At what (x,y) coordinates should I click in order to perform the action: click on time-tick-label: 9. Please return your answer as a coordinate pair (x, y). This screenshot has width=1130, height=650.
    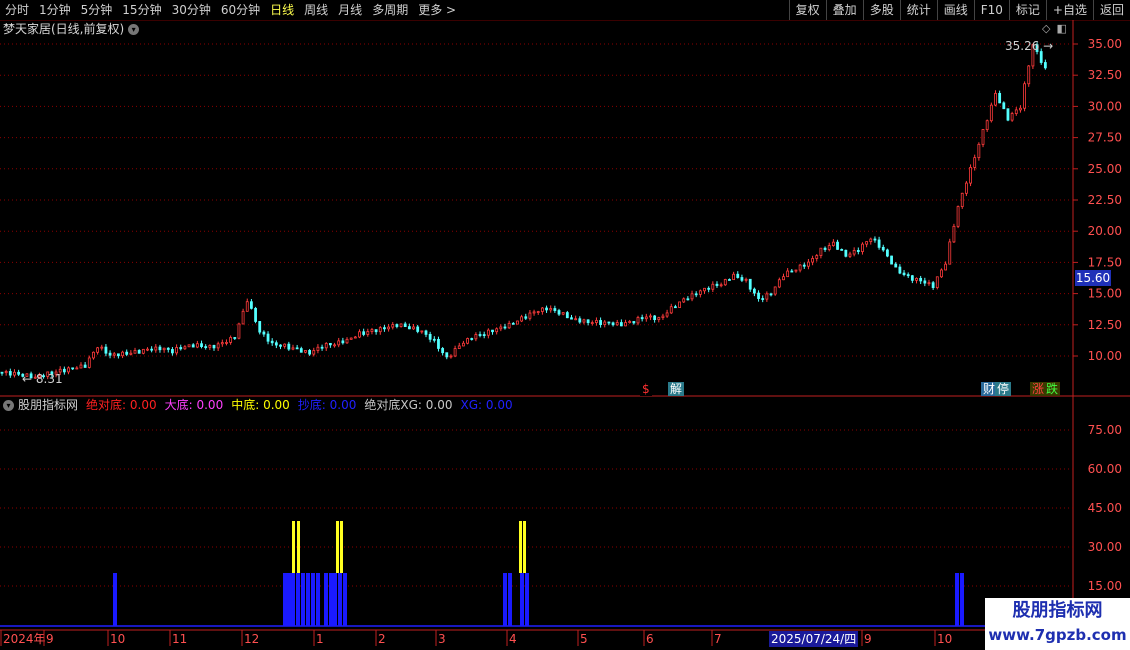
    Looking at the image, I should click on (50, 639).